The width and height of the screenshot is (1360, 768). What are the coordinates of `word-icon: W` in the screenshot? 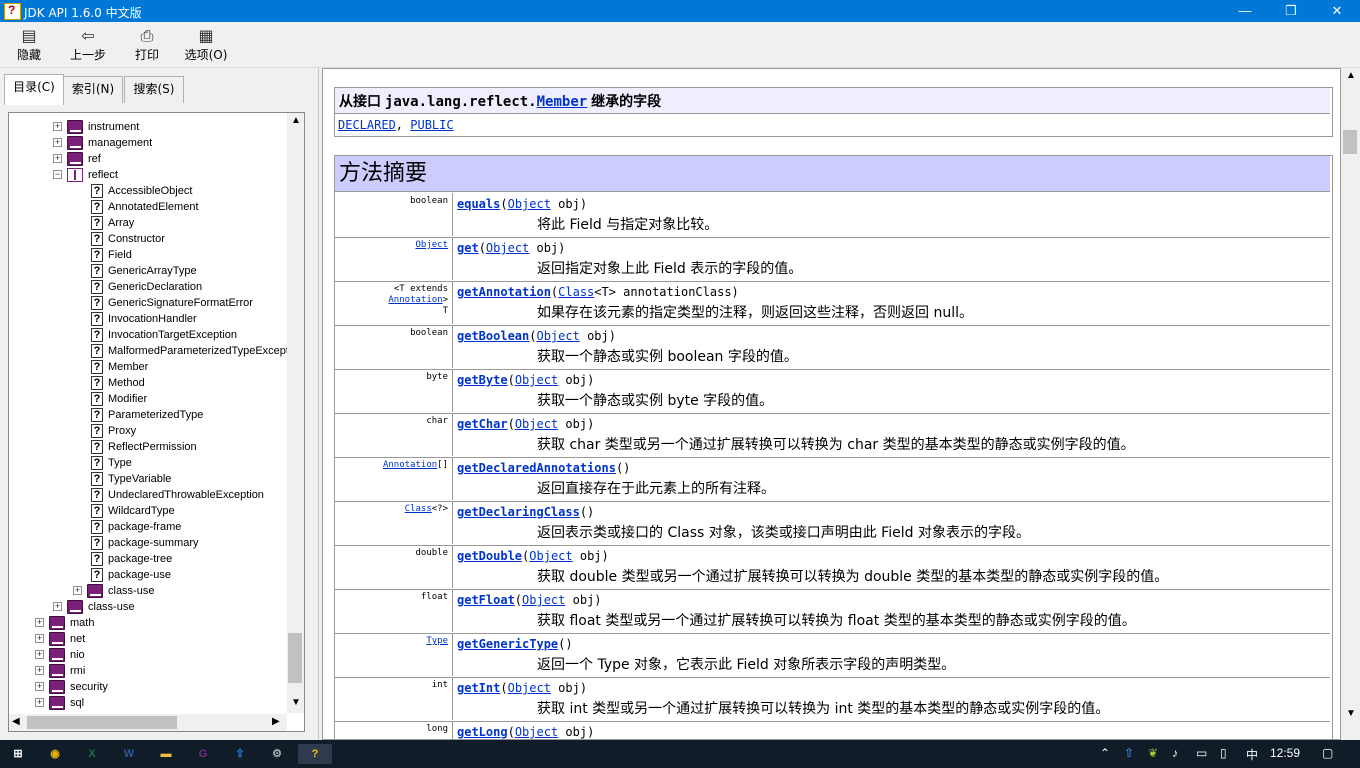 It's located at (129, 754).